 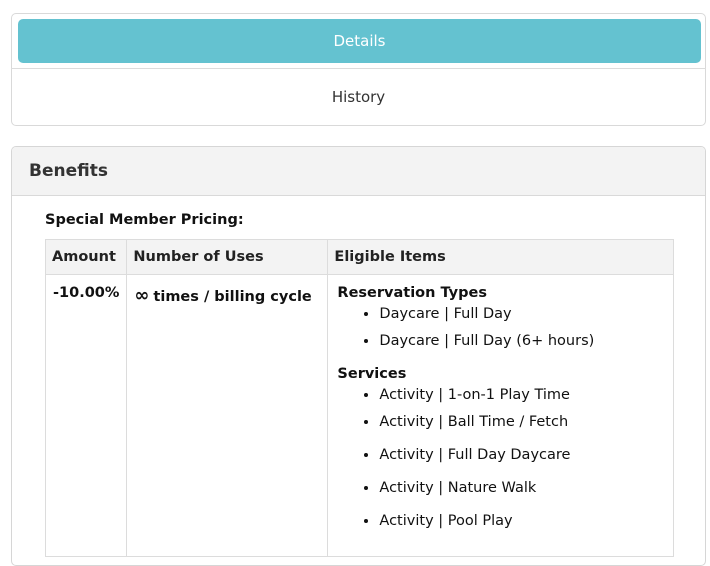 What do you see at coordinates (522, 455) in the screenshot?
I see `list-item: Activity | Full Day Daycare` at bounding box center [522, 455].